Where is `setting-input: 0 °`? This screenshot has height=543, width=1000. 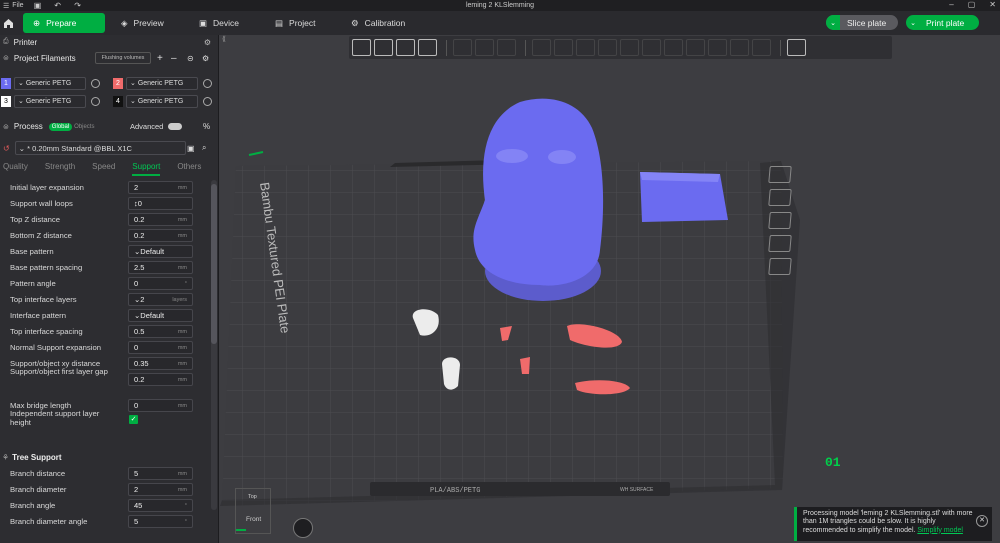 setting-input: 0 ° is located at coordinates (160, 283).